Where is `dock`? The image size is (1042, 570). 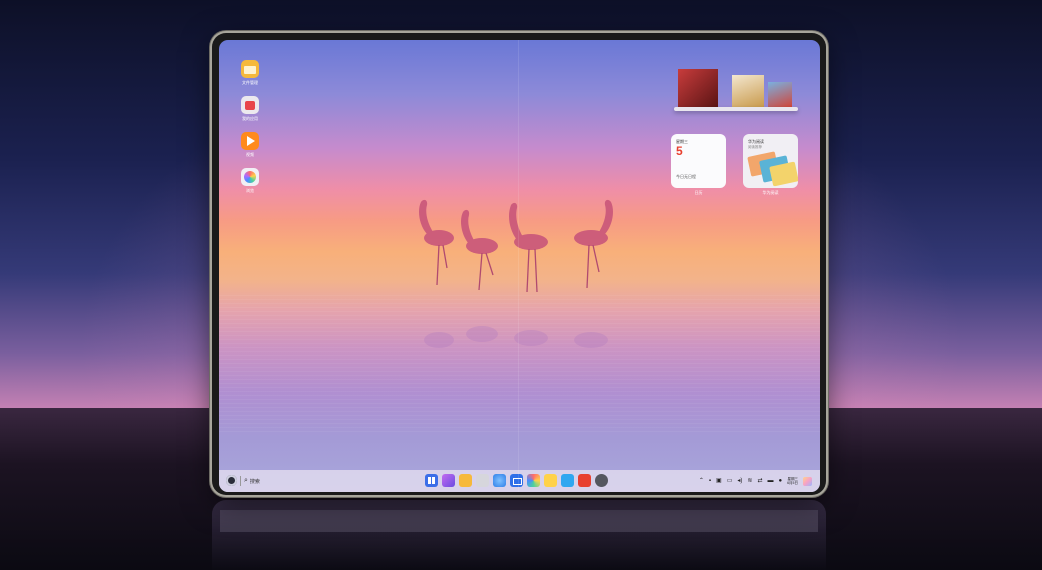 dock is located at coordinates (516, 481).